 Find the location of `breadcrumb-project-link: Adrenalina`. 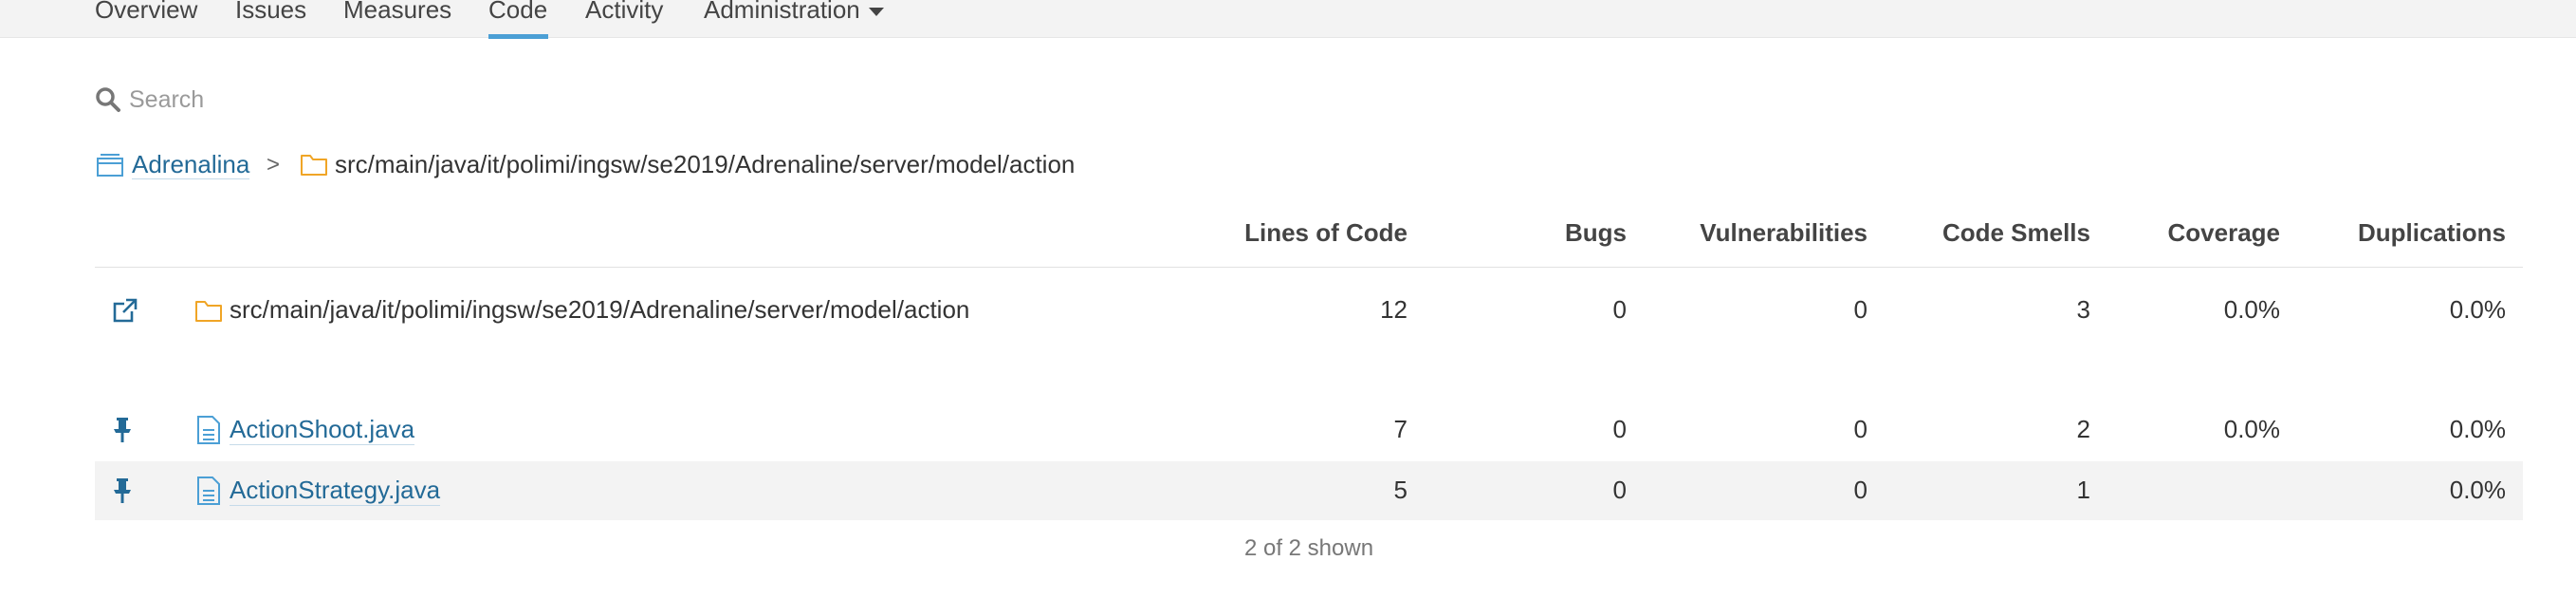

breadcrumb-project-link: Adrenalina is located at coordinates (191, 164).